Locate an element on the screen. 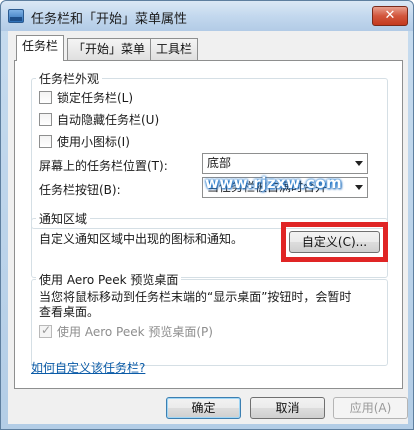 This screenshot has height=430, width=414. tab-start-menu: 「开始」菜单 is located at coordinates (109, 49).